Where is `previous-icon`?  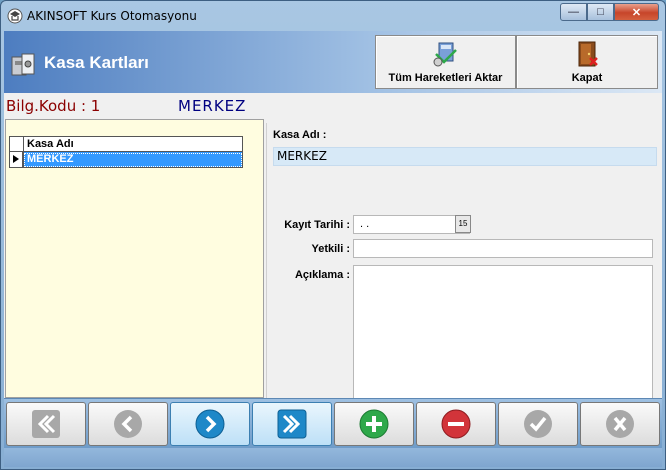 previous-icon is located at coordinates (128, 424).